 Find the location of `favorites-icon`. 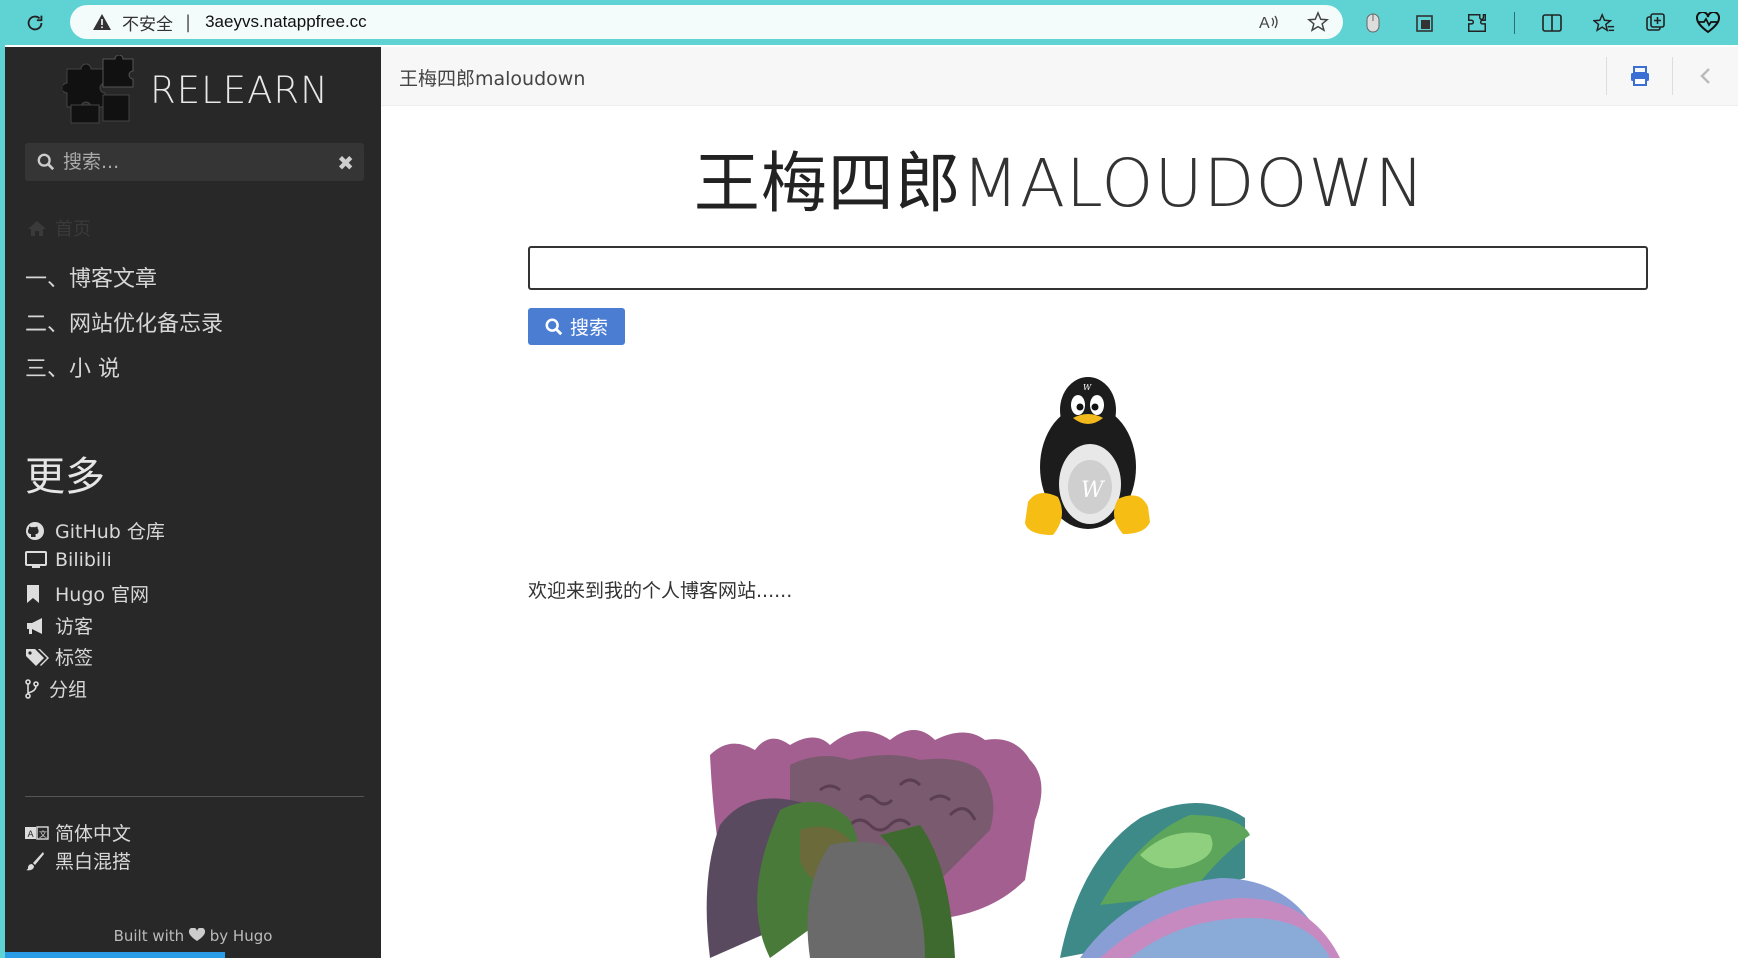

favorites-icon is located at coordinates (1604, 23).